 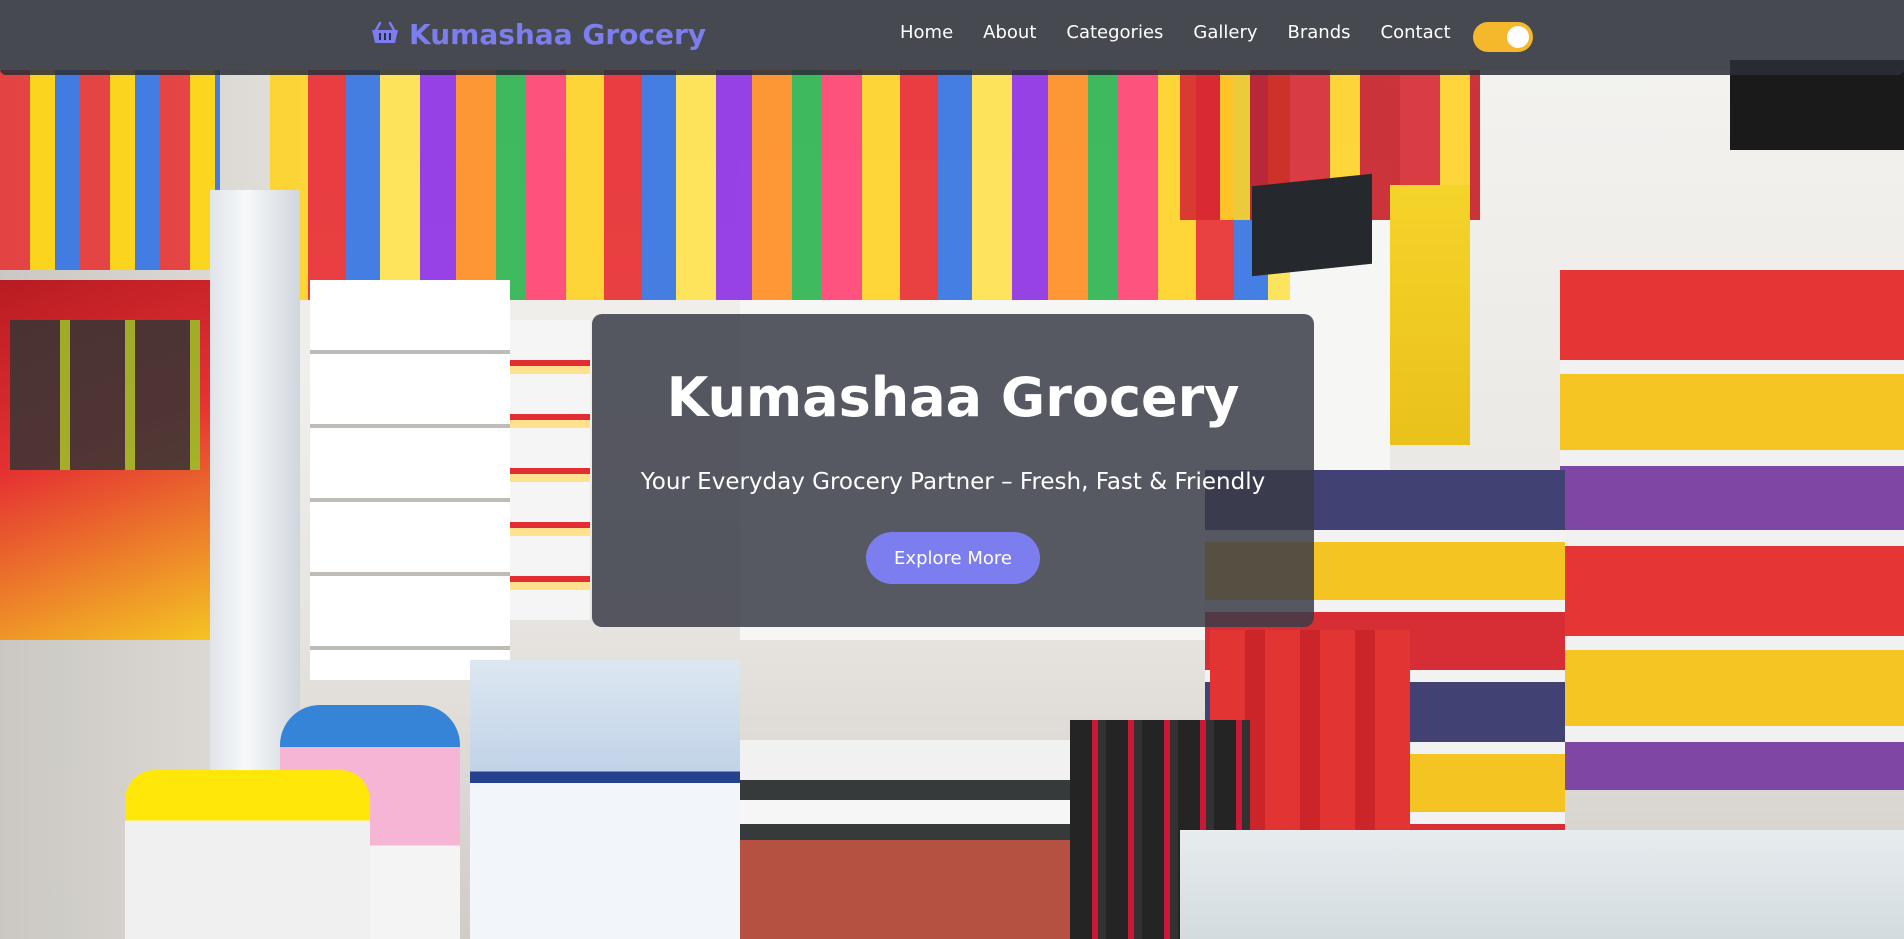 What do you see at coordinates (1009, 32) in the screenshot?
I see `nav-link-about: About` at bounding box center [1009, 32].